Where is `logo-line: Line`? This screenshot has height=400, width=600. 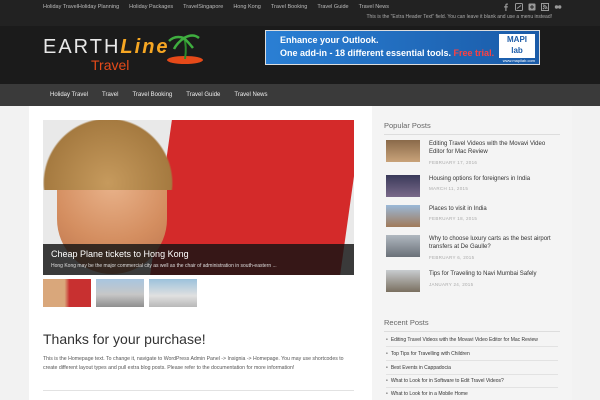
logo-line: Line is located at coordinates (145, 47).